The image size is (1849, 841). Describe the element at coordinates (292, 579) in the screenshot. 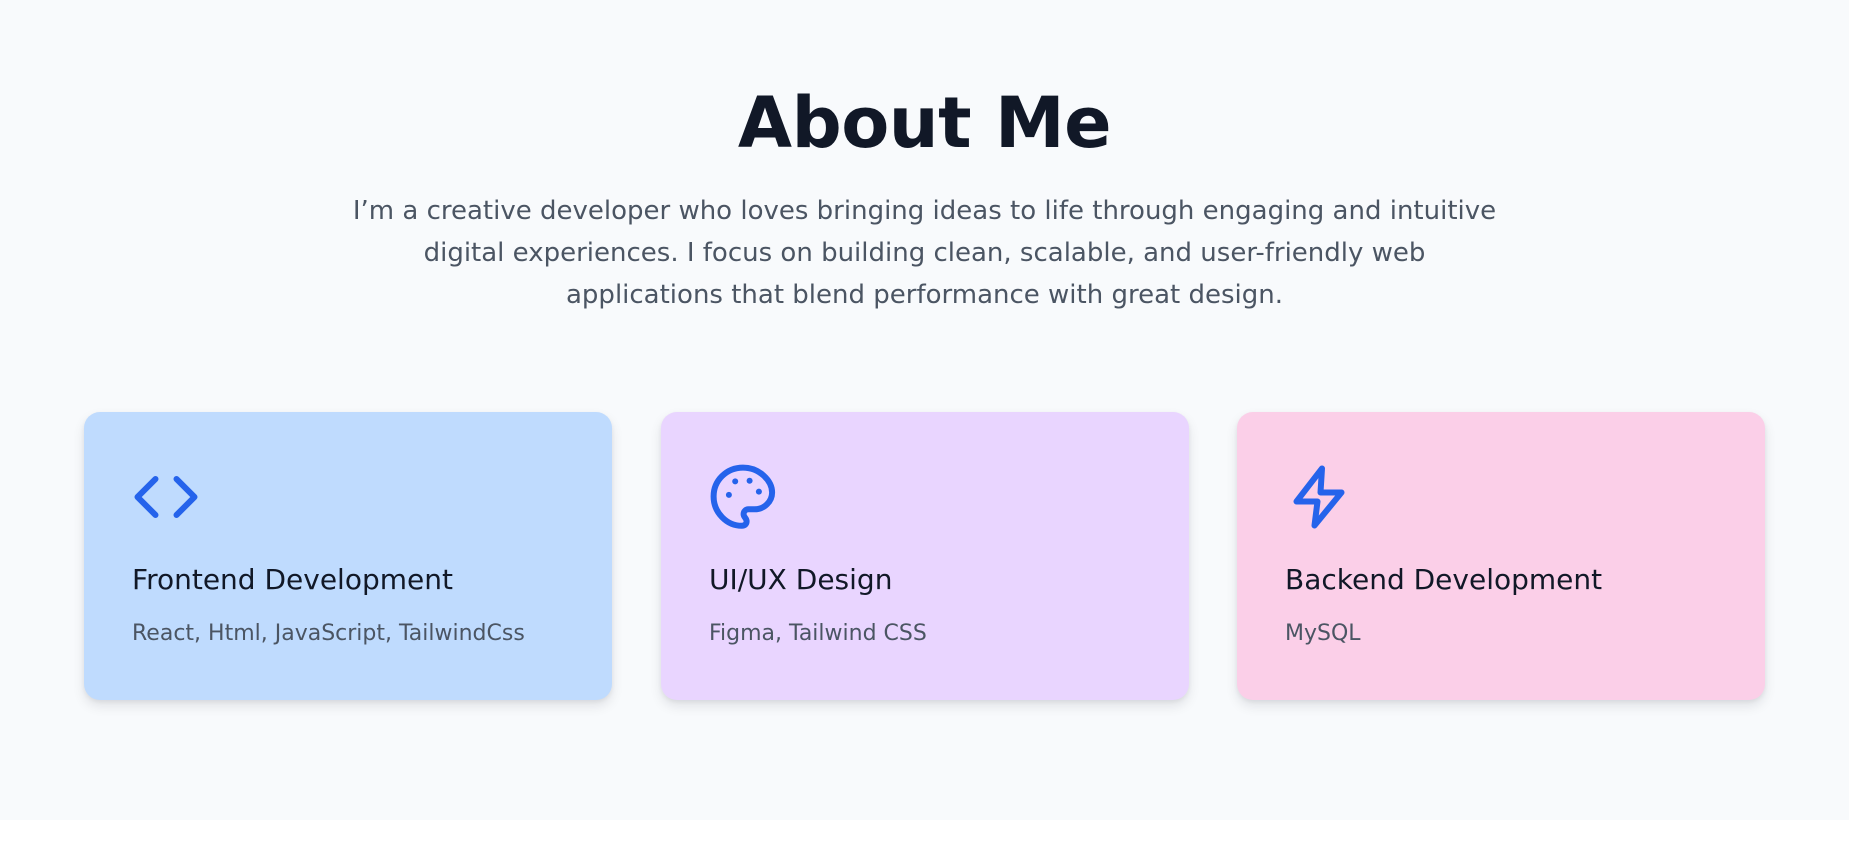

I see `card-title: Frontend Development` at that location.